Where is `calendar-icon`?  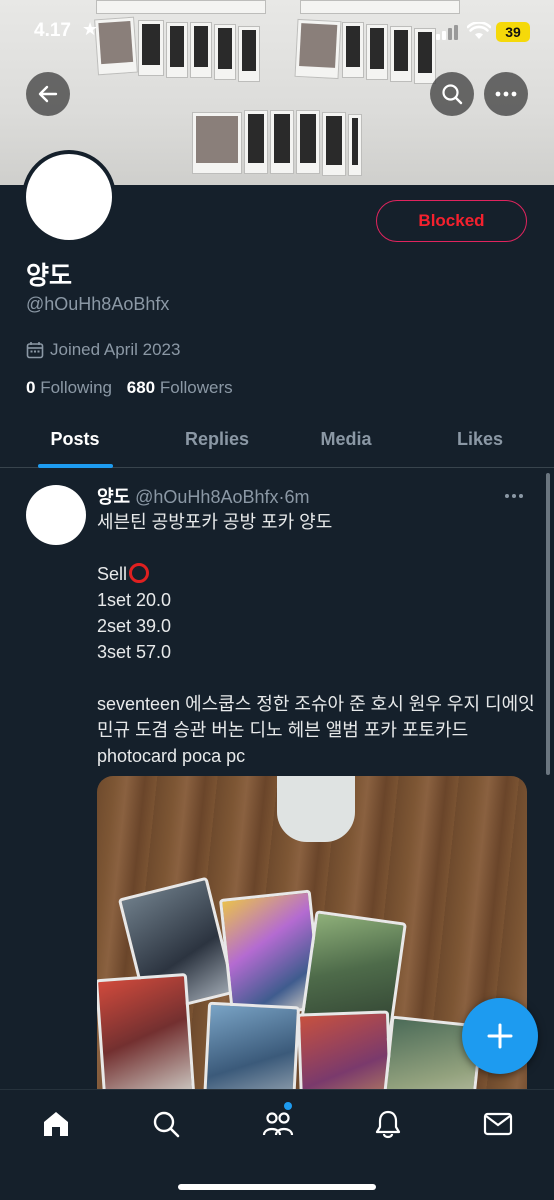 calendar-icon is located at coordinates (35, 350).